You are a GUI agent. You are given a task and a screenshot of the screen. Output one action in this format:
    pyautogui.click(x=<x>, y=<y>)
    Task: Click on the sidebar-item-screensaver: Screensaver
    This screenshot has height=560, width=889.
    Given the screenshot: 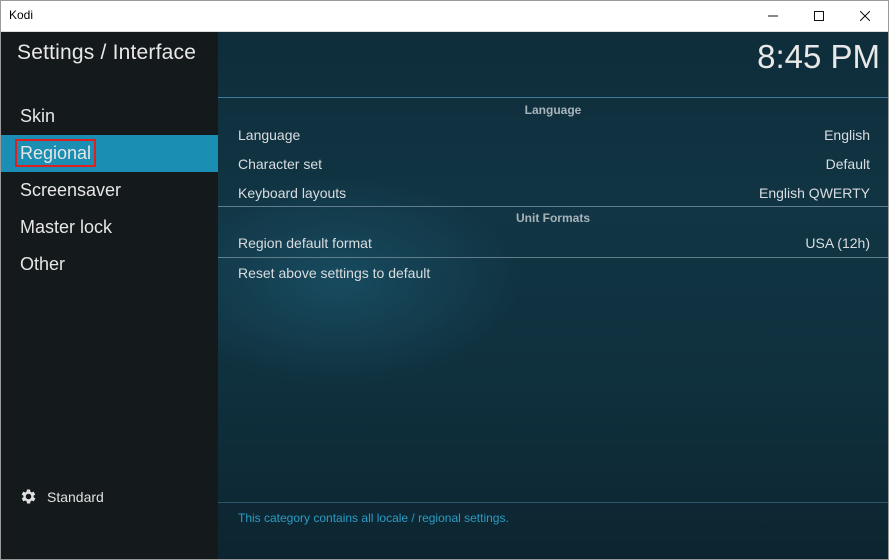 What is the action you would take?
    pyautogui.click(x=109, y=190)
    